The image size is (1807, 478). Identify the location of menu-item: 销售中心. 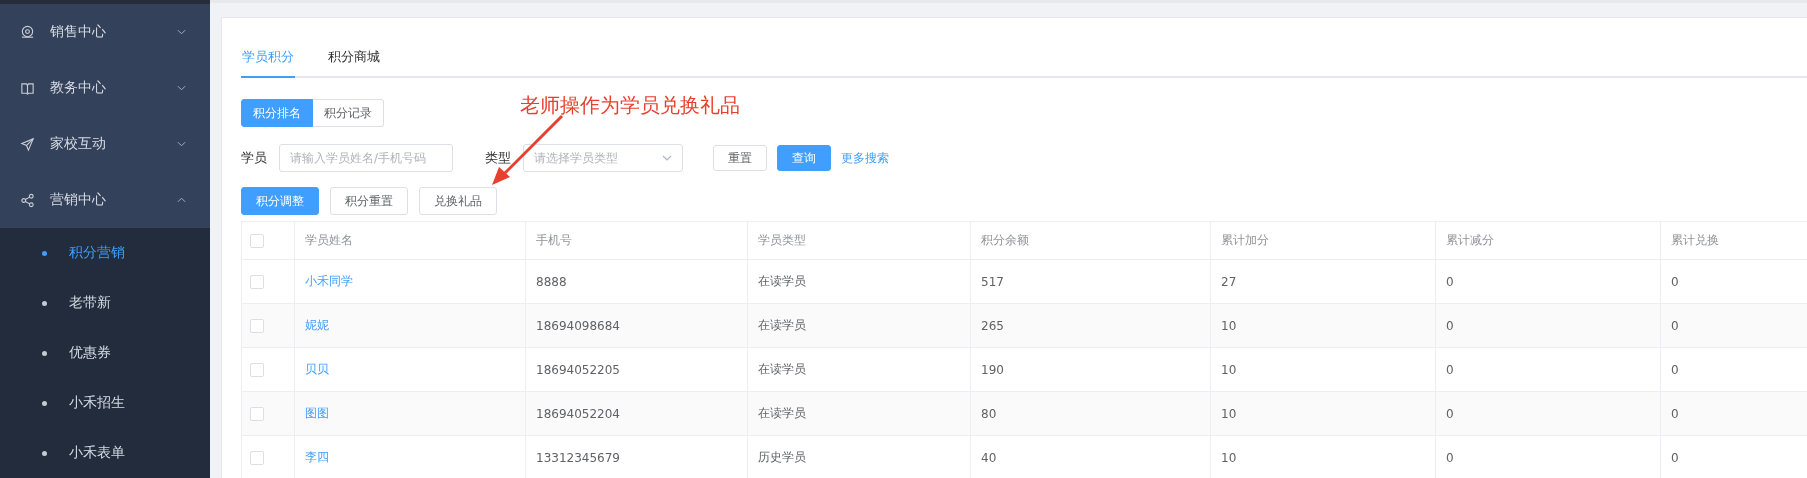
(105, 32).